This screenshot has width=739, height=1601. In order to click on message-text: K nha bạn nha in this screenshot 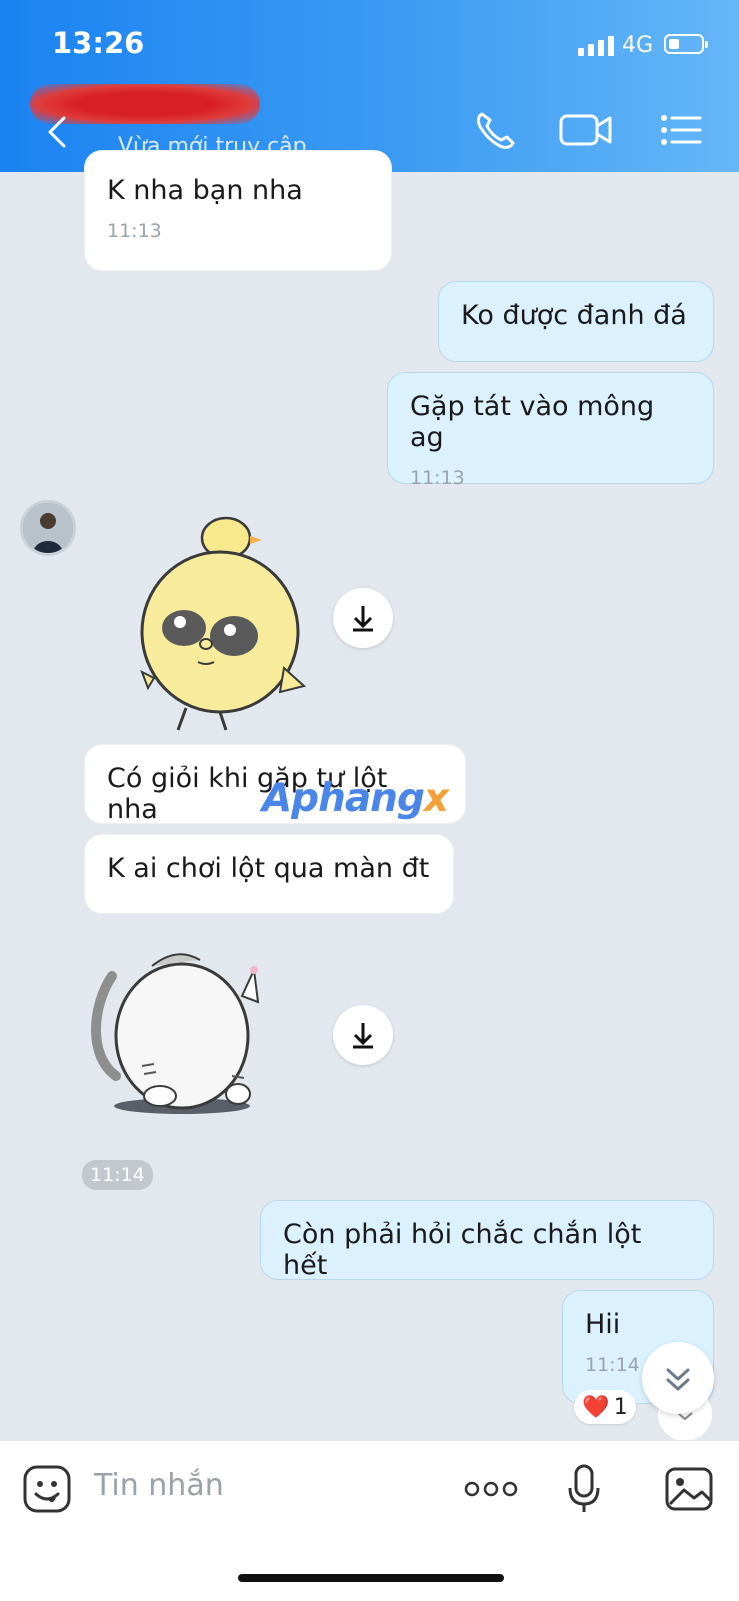, I will do `click(205, 190)`.